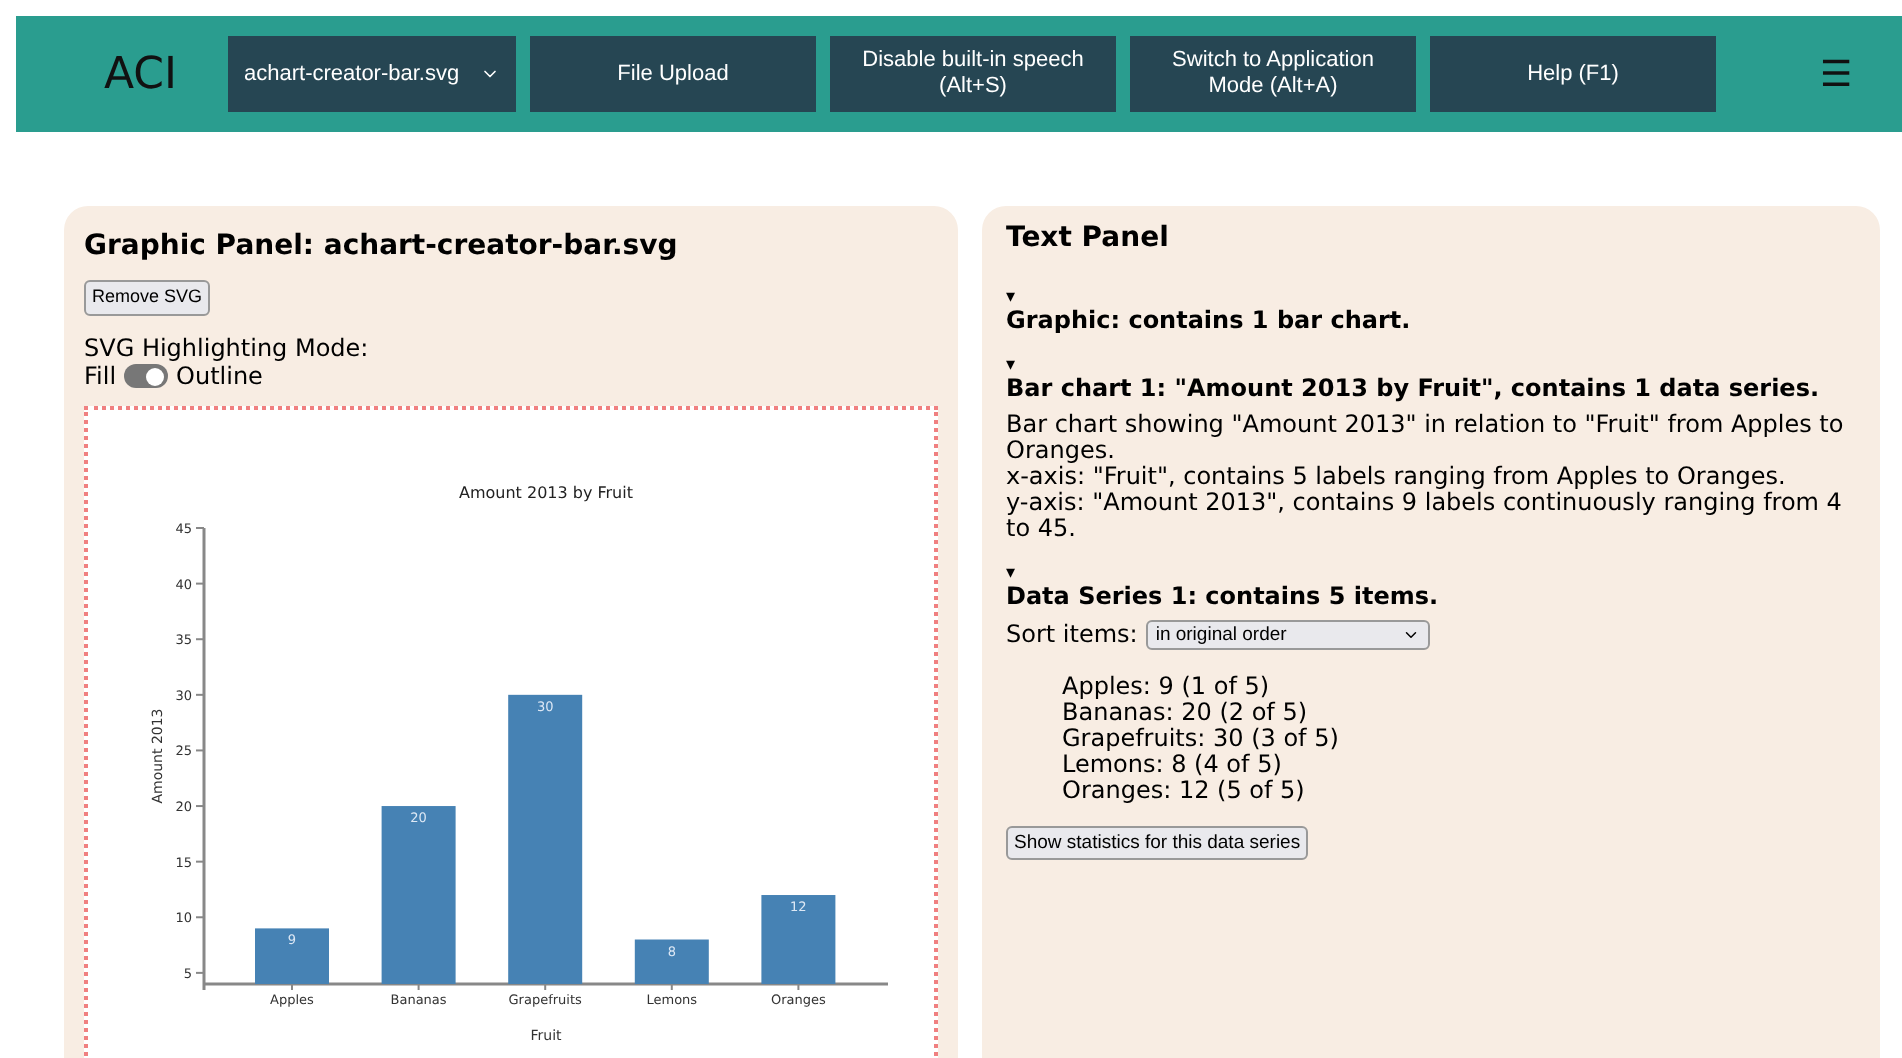 This screenshot has height=1058, width=1902. I want to click on series-item: Oranges: 12 (5 of 5), so click(1184, 791).